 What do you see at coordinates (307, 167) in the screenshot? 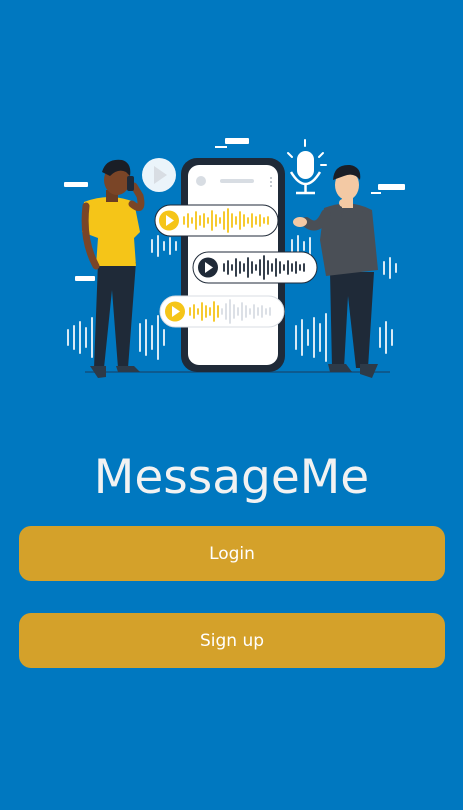
I see `microphone-icon` at bounding box center [307, 167].